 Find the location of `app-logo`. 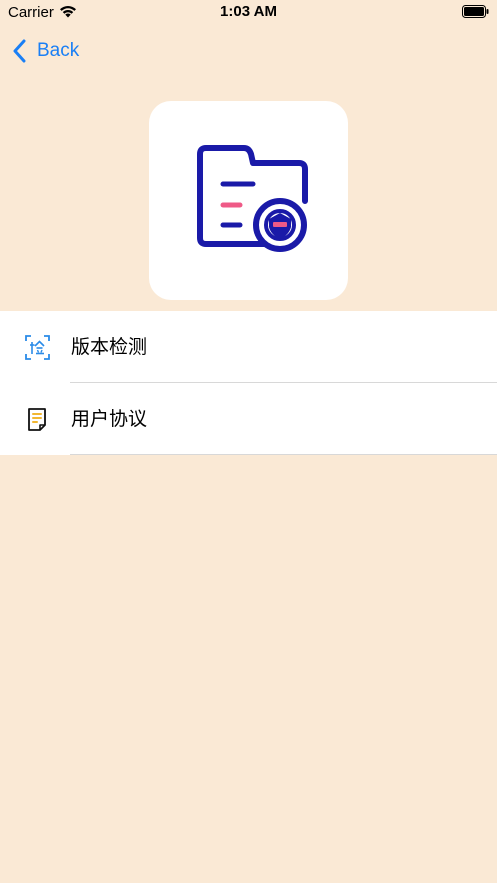

app-logo is located at coordinates (248, 200).